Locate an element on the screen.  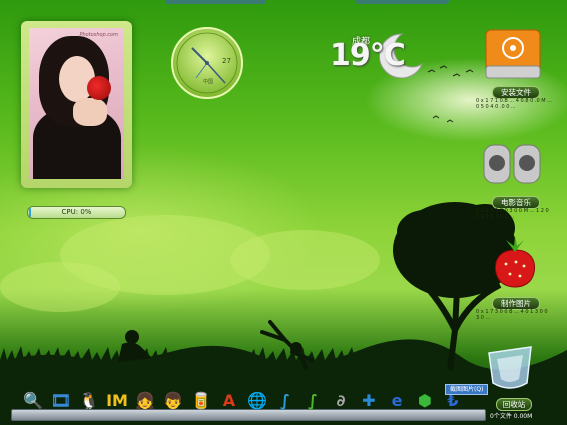
photo-image: Photoshop.com is located at coordinates (76, 103).